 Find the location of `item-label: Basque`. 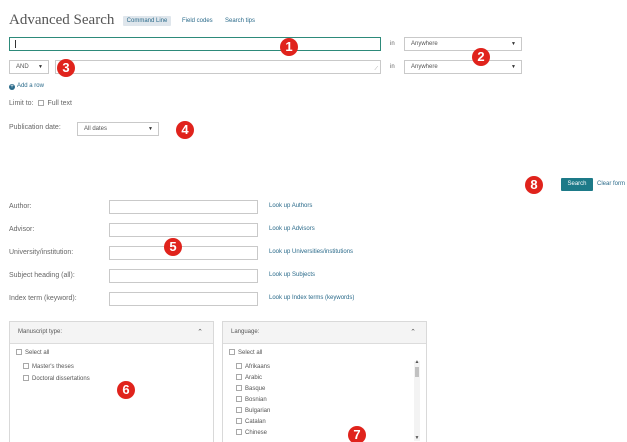

item-label: Basque is located at coordinates (255, 389).